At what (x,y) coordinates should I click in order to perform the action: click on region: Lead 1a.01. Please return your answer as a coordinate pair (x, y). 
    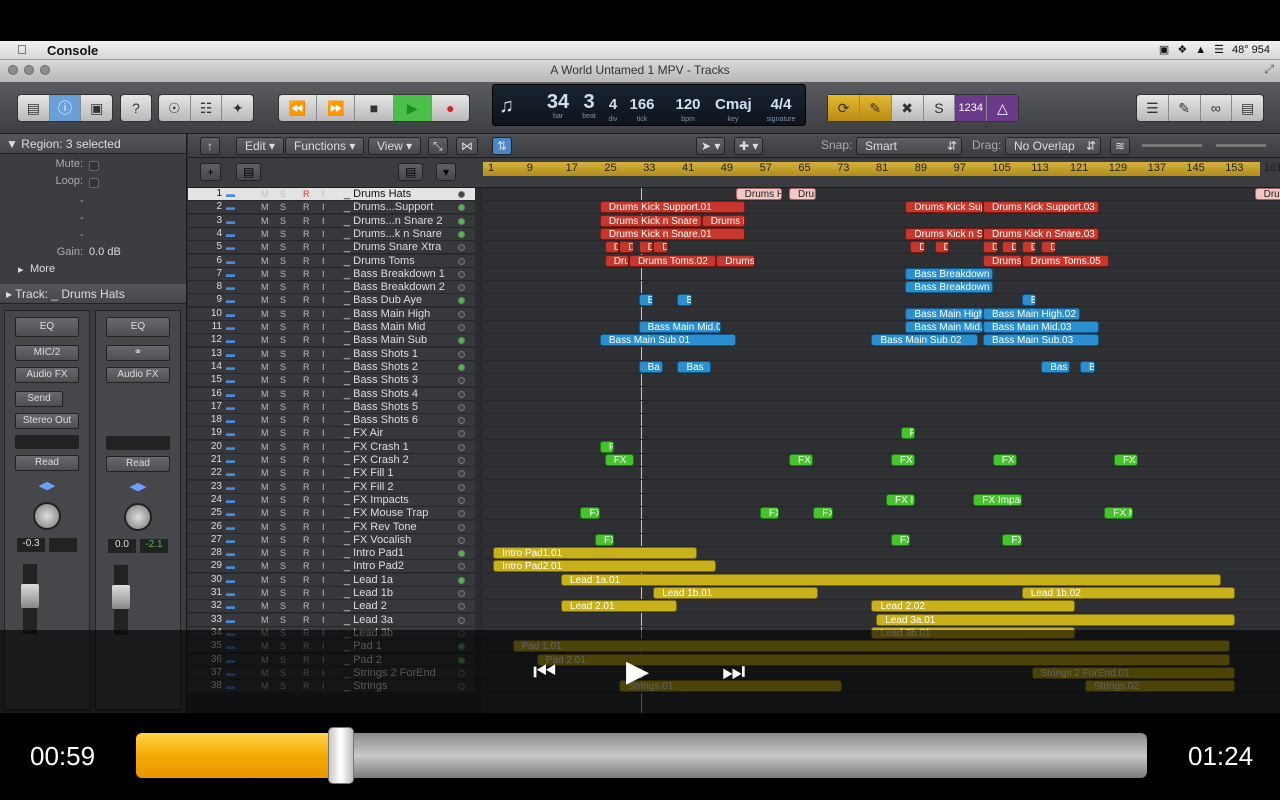
    Looking at the image, I should click on (891, 579).